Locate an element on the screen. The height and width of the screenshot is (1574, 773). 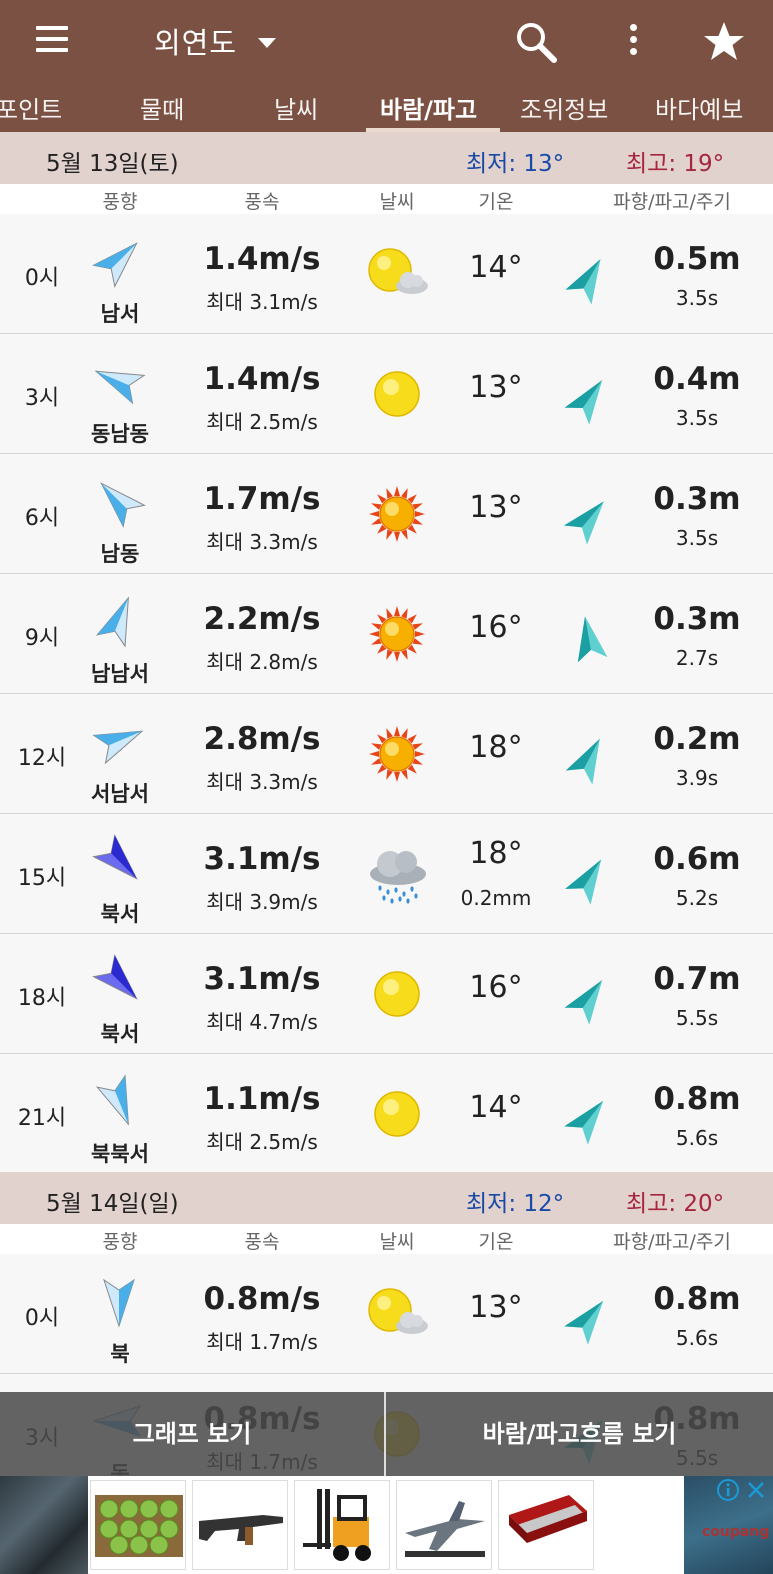
wave-height: 0.7m is located at coordinates (697, 979).